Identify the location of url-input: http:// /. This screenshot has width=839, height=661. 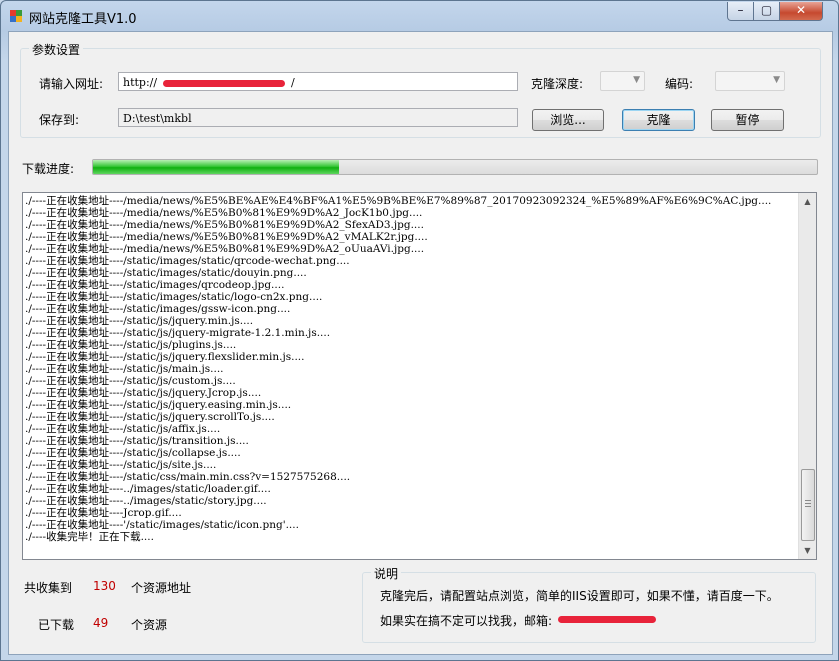
(318, 81).